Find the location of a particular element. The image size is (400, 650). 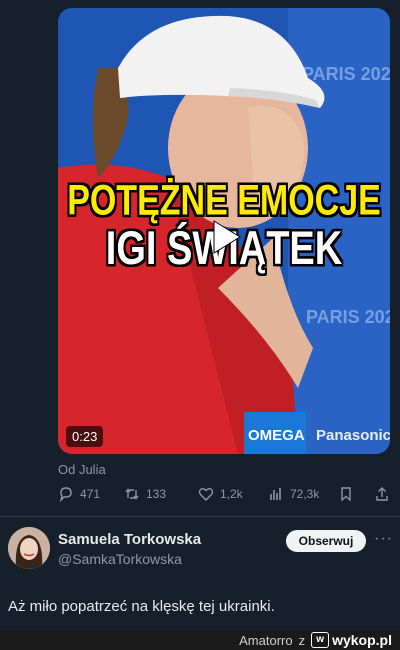

svg-text: OMEGA is located at coordinates (276, 435).